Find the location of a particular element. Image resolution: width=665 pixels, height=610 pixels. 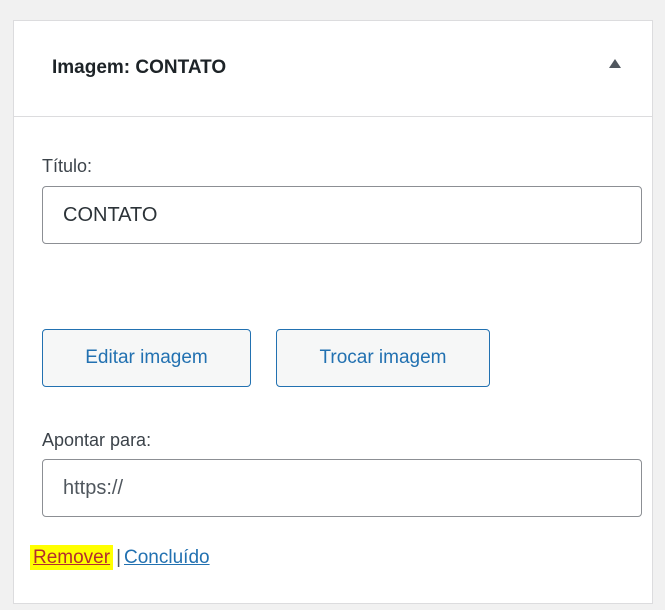

remove-link: Remover is located at coordinates (72, 557).